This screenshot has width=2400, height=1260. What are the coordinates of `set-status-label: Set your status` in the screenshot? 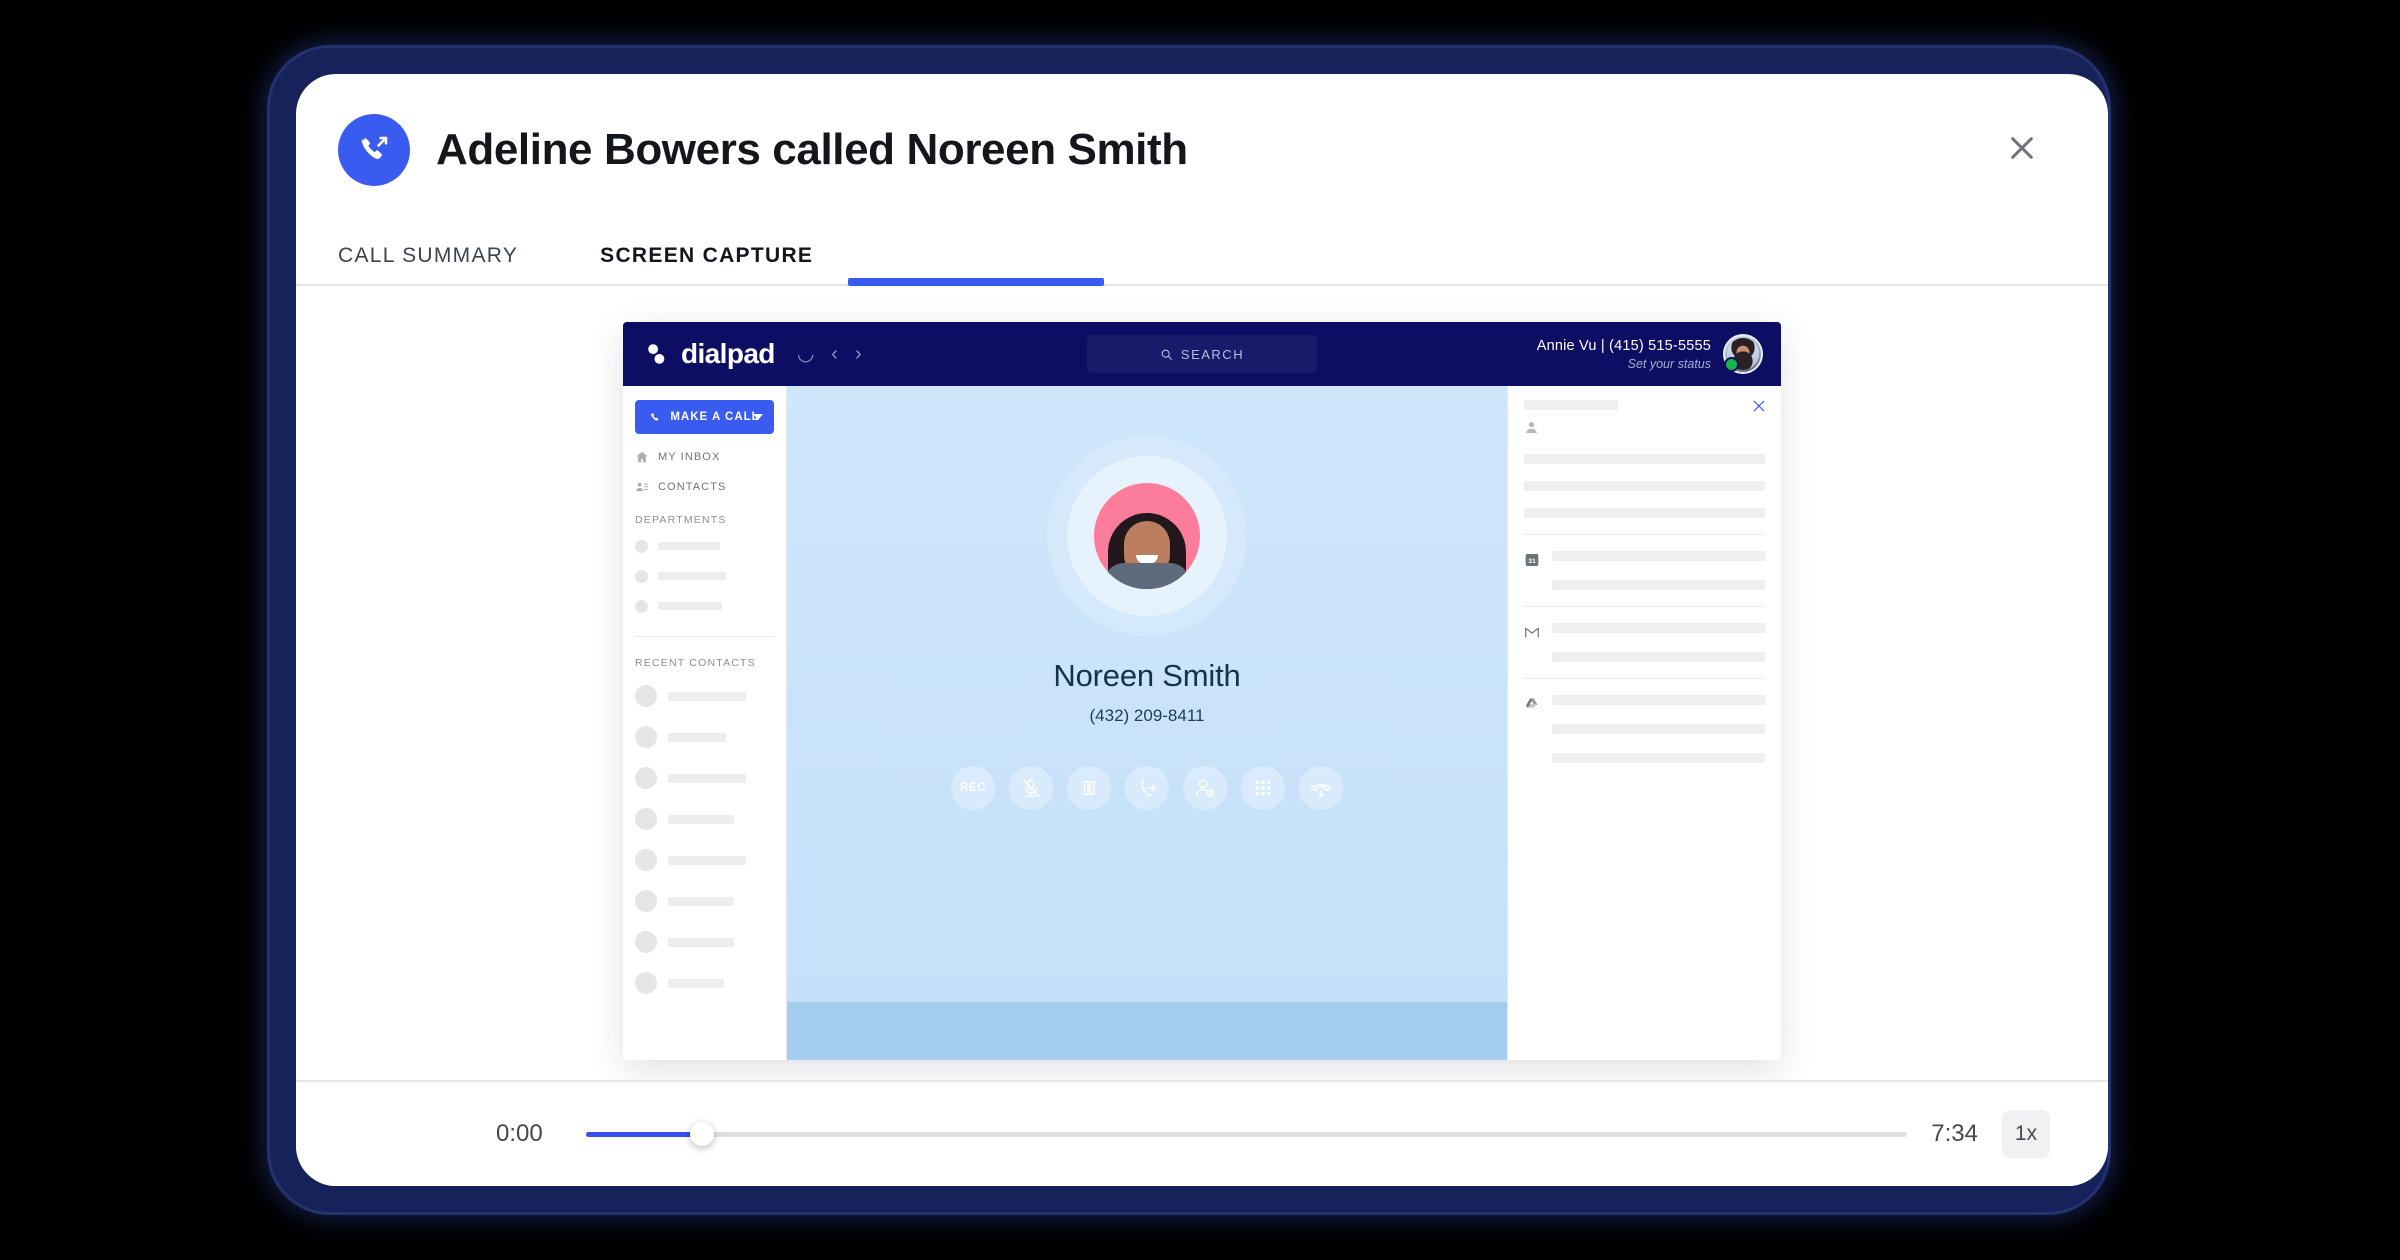 It's located at (1624, 364).